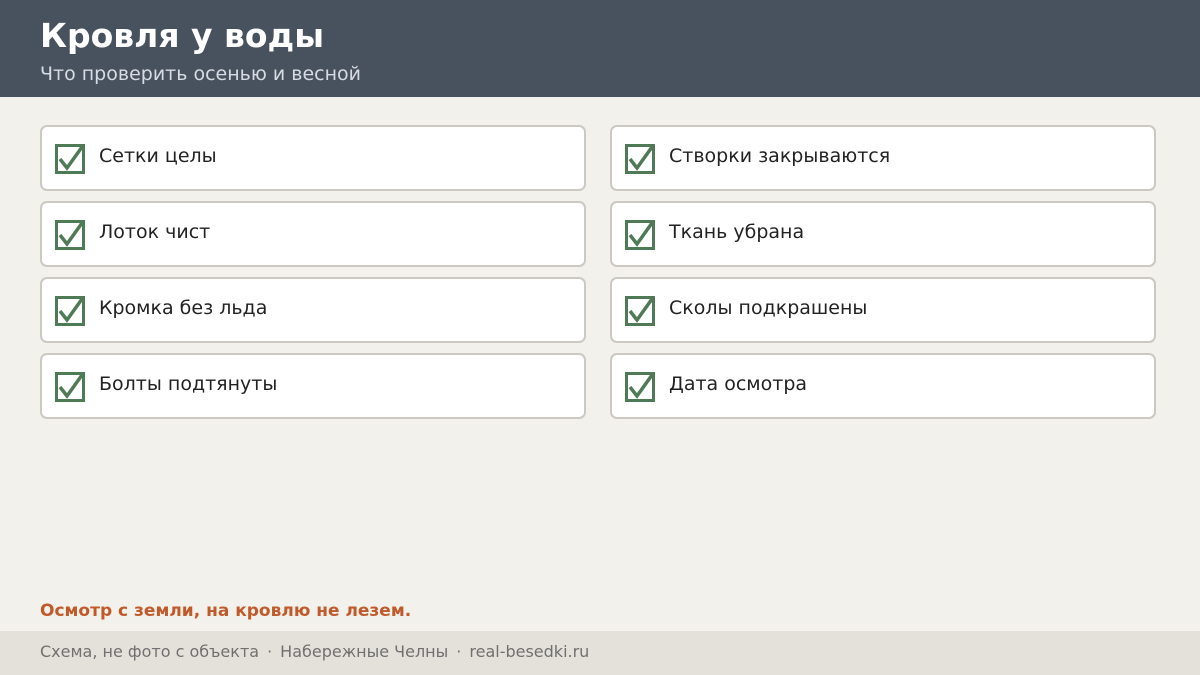  I want to click on footer-city: Набережные Челны, so click(364, 651).